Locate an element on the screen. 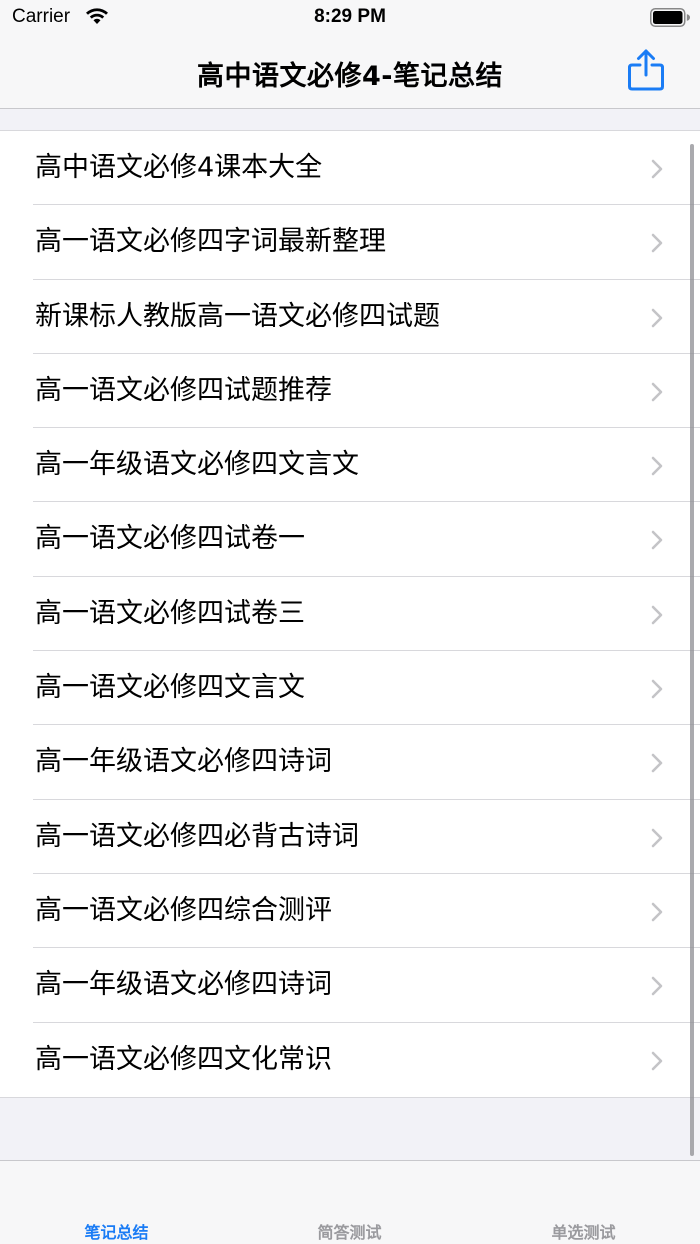 The width and height of the screenshot is (700, 1244). list-item: 高中语文必修4课本大全 is located at coordinates (350, 168).